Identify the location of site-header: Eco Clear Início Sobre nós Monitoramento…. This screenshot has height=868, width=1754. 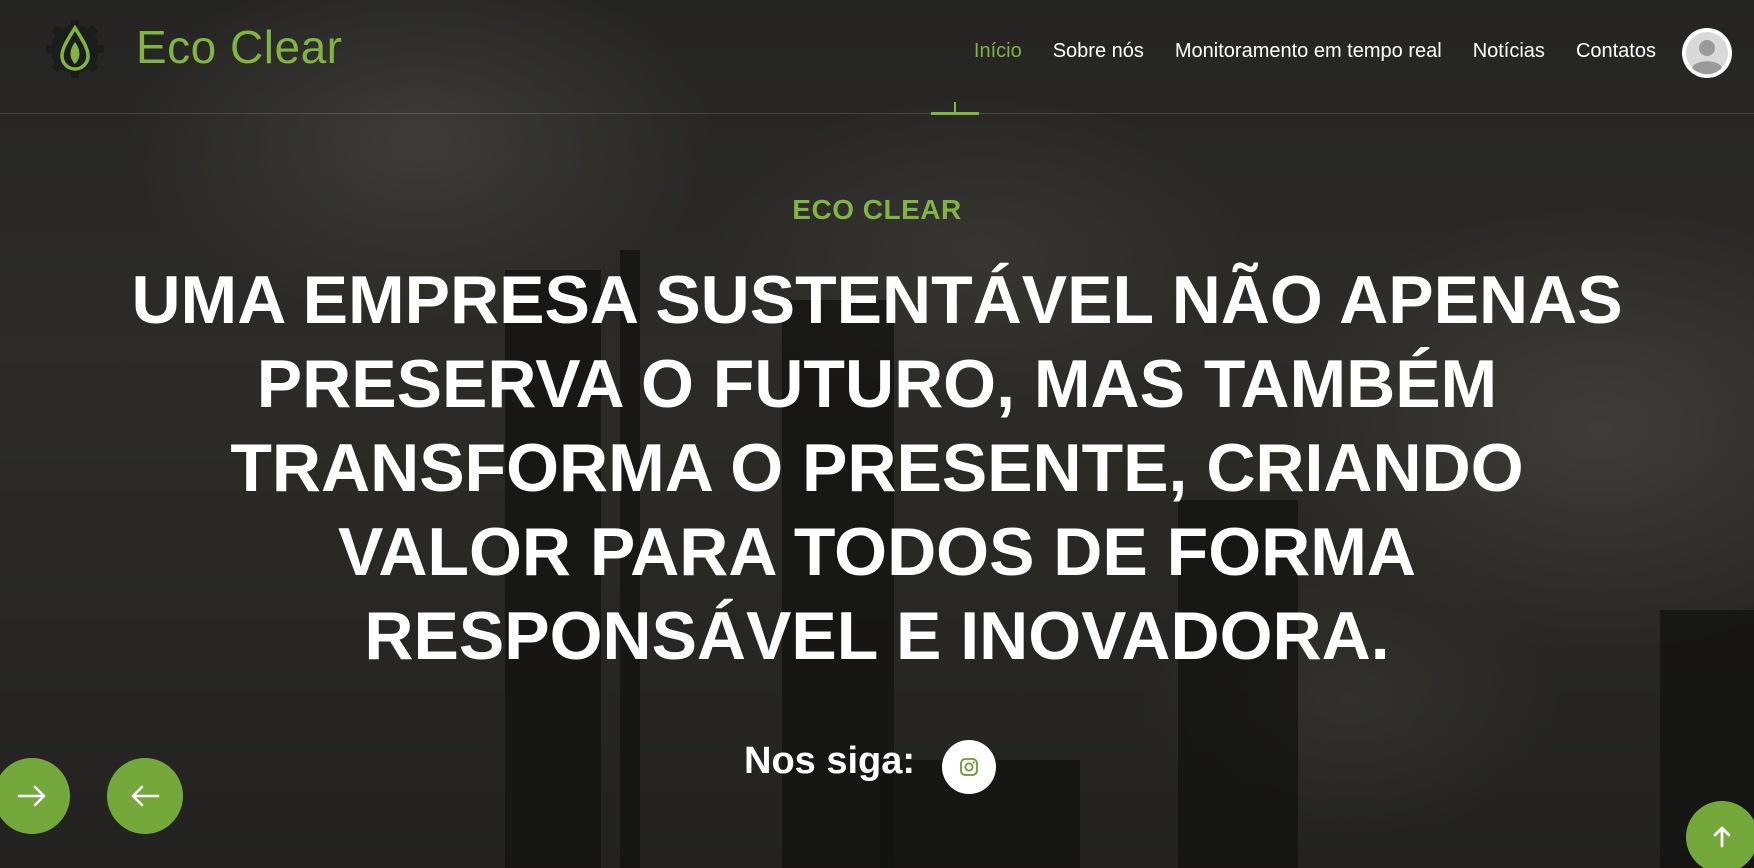
(877, 57).